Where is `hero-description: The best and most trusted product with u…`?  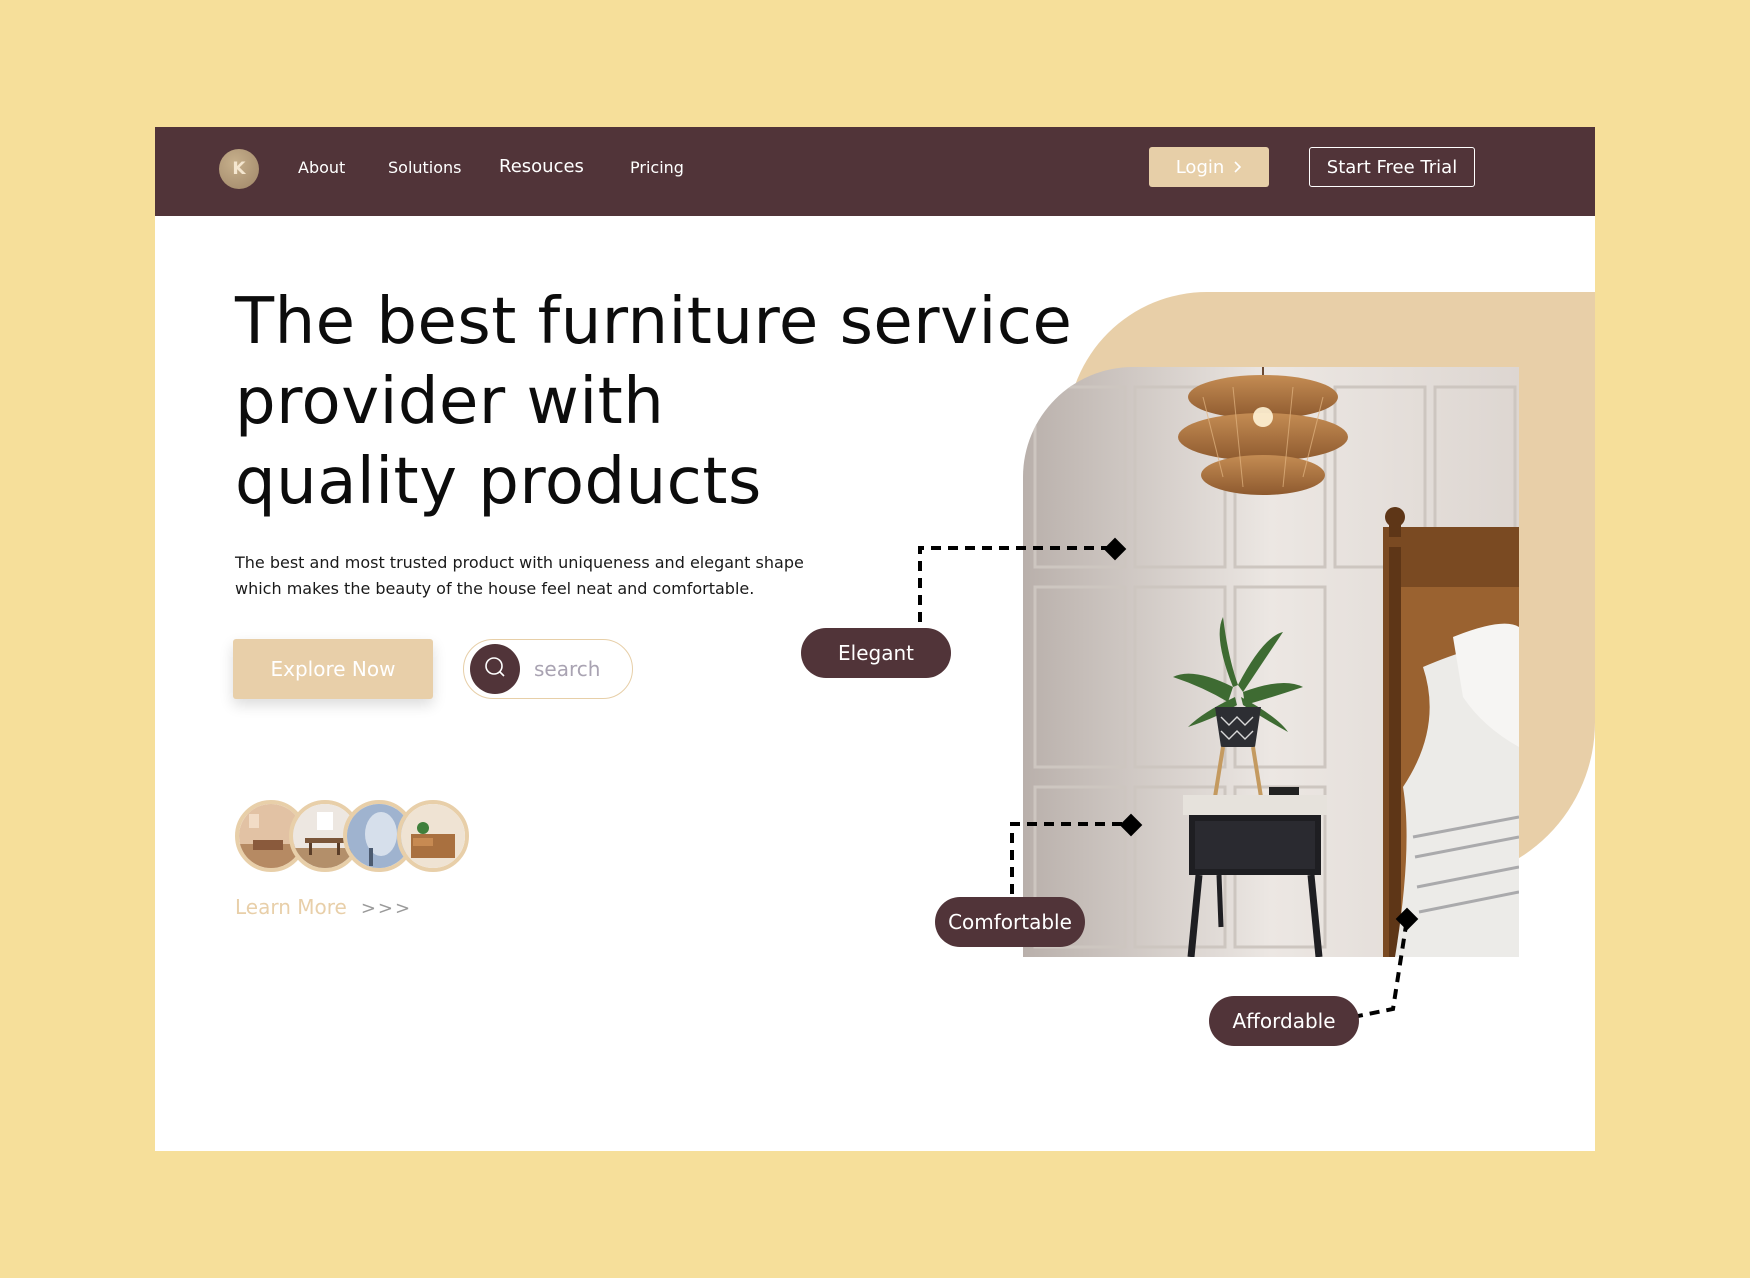
hero-description: The best and most trusted product with u… is located at coordinates (555, 576).